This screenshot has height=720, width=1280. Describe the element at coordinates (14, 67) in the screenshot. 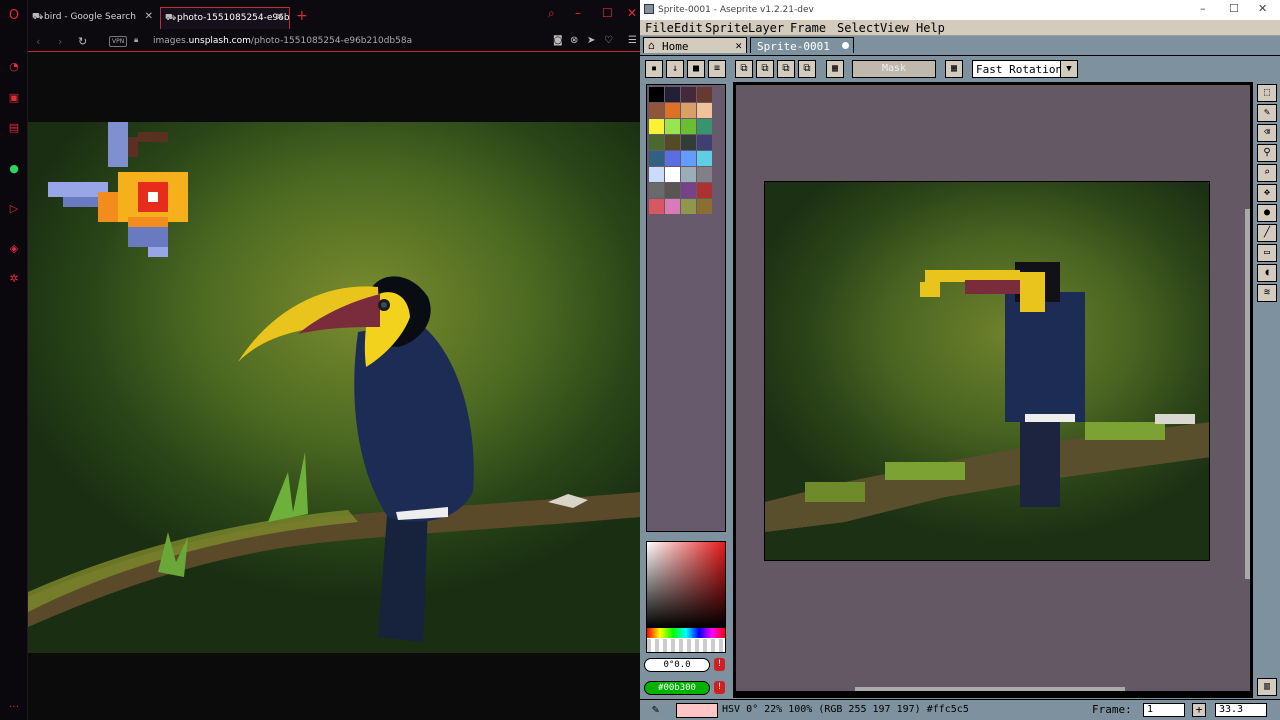

I see `speed-dial-icon: ◔` at that location.